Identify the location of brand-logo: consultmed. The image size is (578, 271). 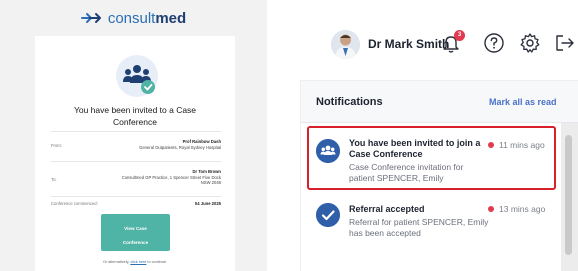
(133, 18).